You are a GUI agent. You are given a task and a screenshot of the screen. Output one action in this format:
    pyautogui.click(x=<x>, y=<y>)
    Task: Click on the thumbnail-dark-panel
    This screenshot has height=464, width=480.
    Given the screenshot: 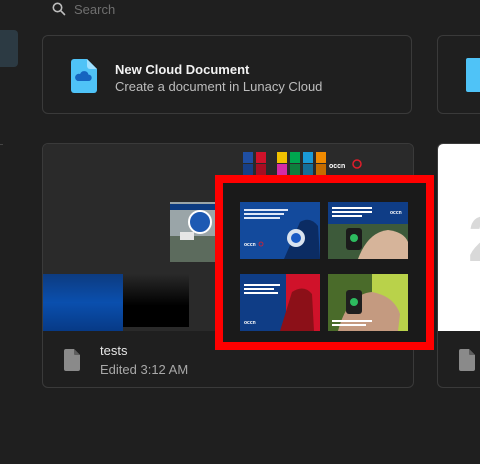 What is the action you would take?
    pyautogui.click(x=156, y=300)
    